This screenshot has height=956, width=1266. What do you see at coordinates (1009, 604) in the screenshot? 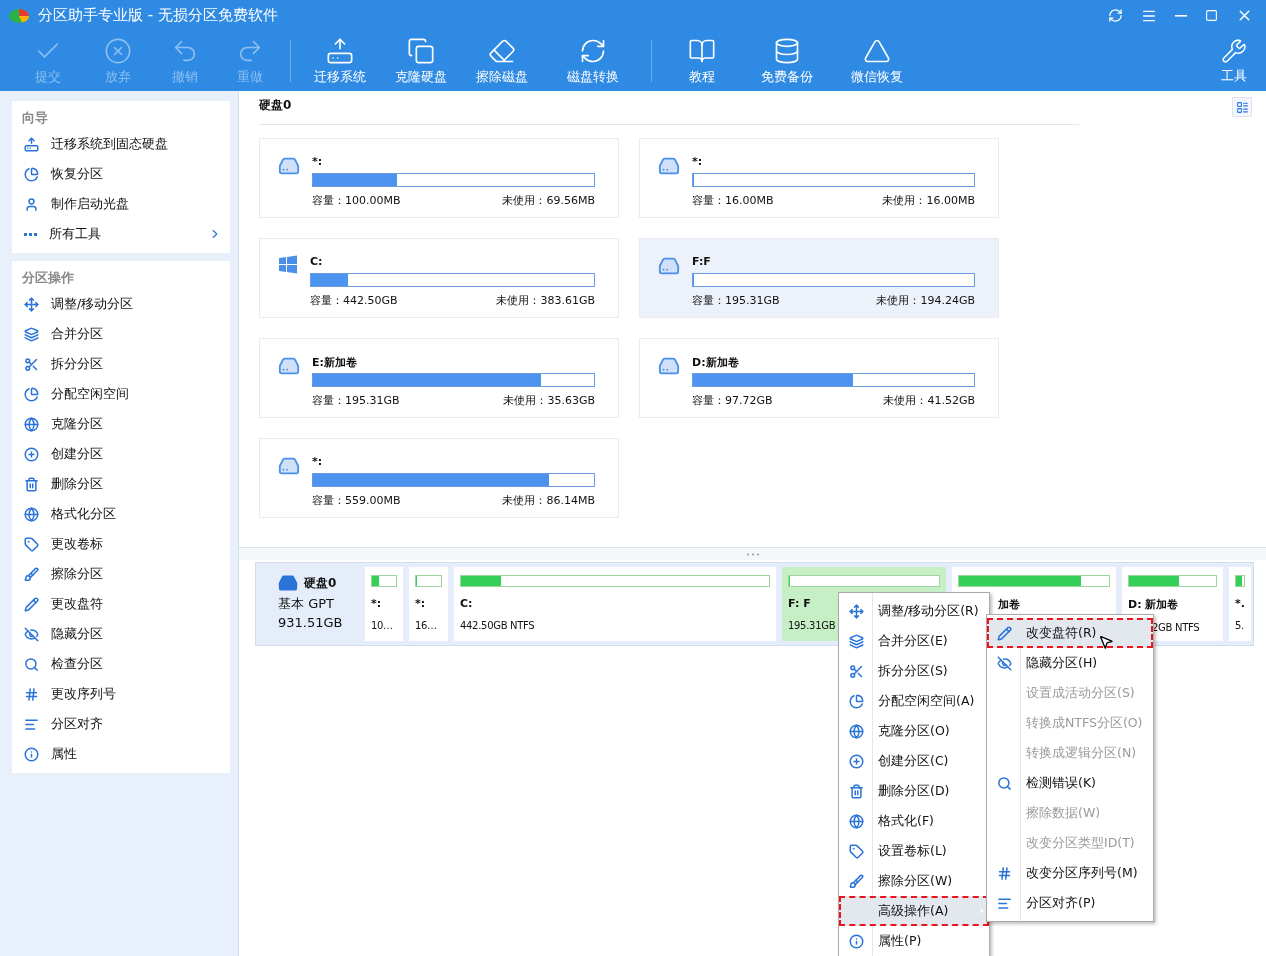
I see `partition-label: 加卷` at bounding box center [1009, 604].